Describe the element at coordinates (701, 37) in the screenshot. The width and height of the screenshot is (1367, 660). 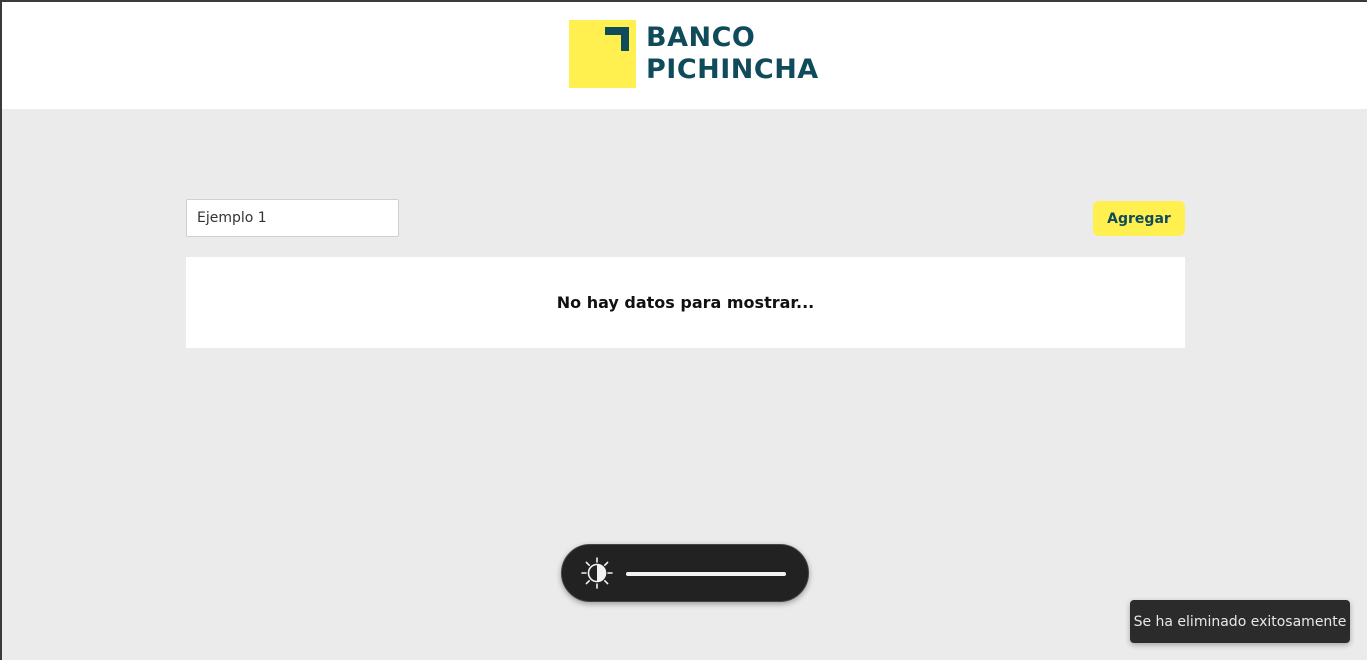
I see `brand-name-line1: BANCO` at that location.